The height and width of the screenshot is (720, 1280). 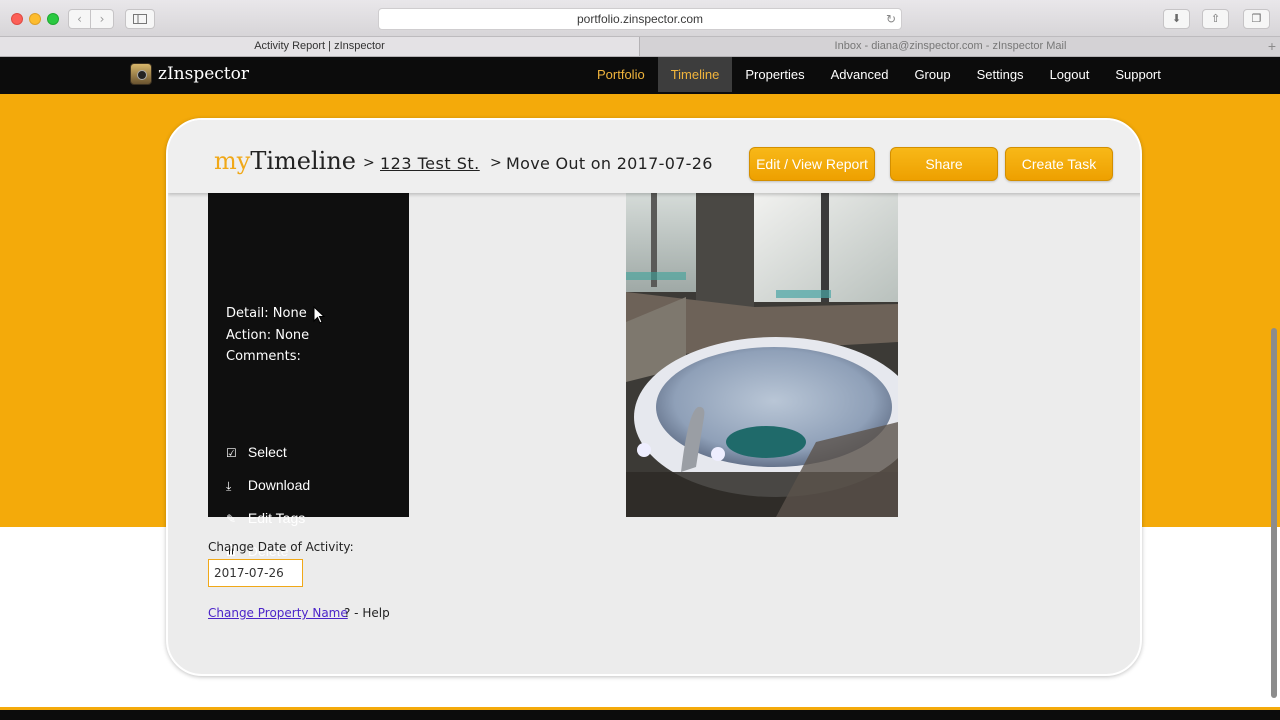 What do you see at coordinates (621, 74) in the screenshot?
I see `nav-portfolio: Portfolio` at bounding box center [621, 74].